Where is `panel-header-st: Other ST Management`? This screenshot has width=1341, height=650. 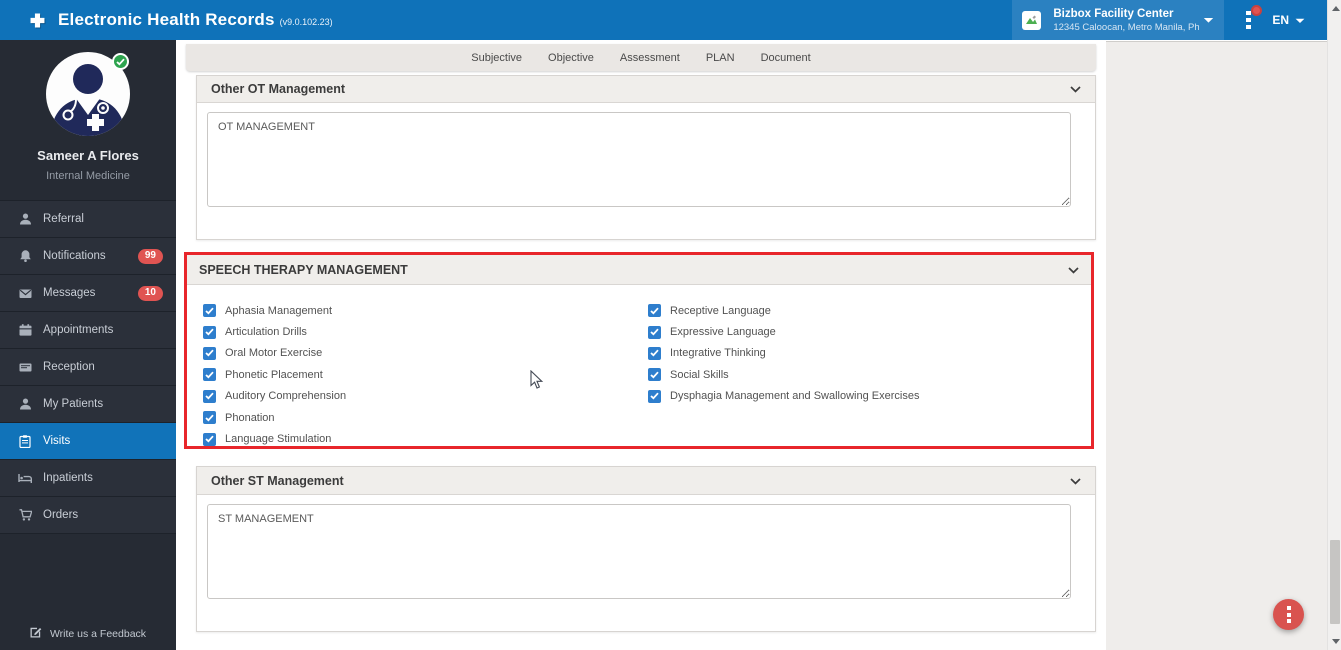 panel-header-st: Other ST Management is located at coordinates (646, 481).